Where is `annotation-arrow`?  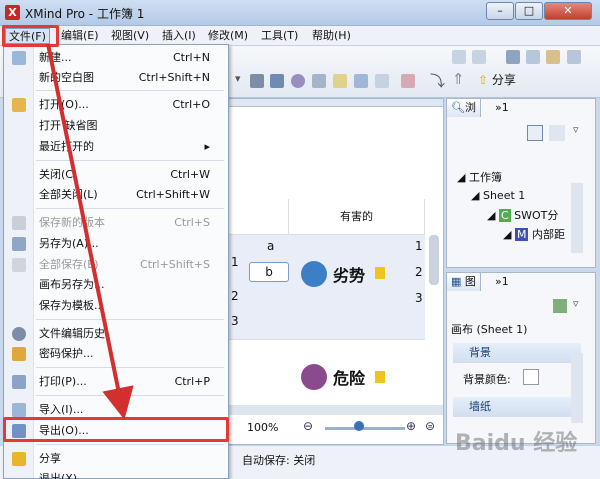 annotation-arrow is located at coordinates (90, 231).